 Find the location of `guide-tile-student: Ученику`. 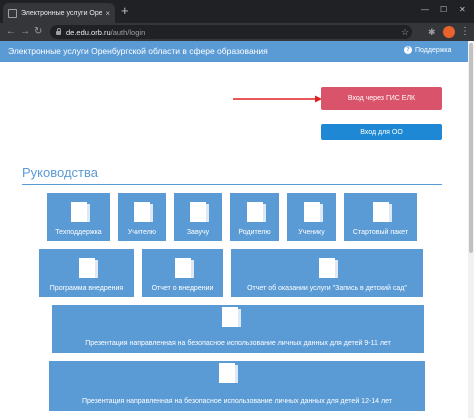

guide-tile-student: Ученику is located at coordinates (311, 217).